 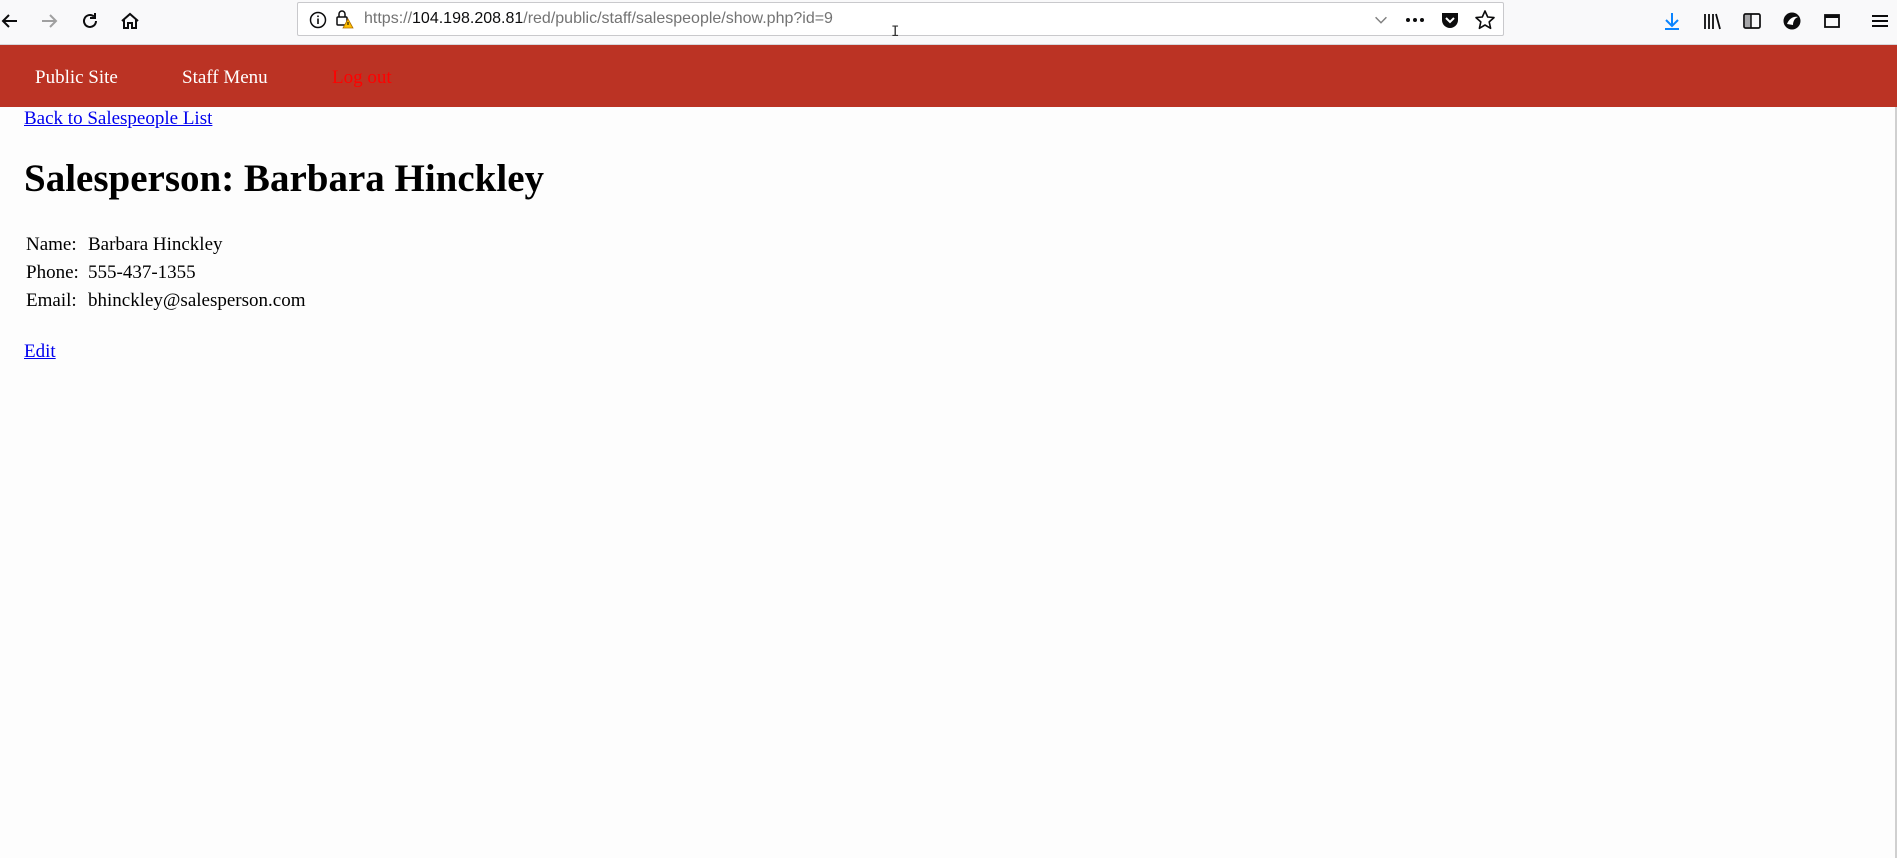 I want to click on attribute-row-email: Email: bhinckley@salesperson.com, so click(x=165, y=304).